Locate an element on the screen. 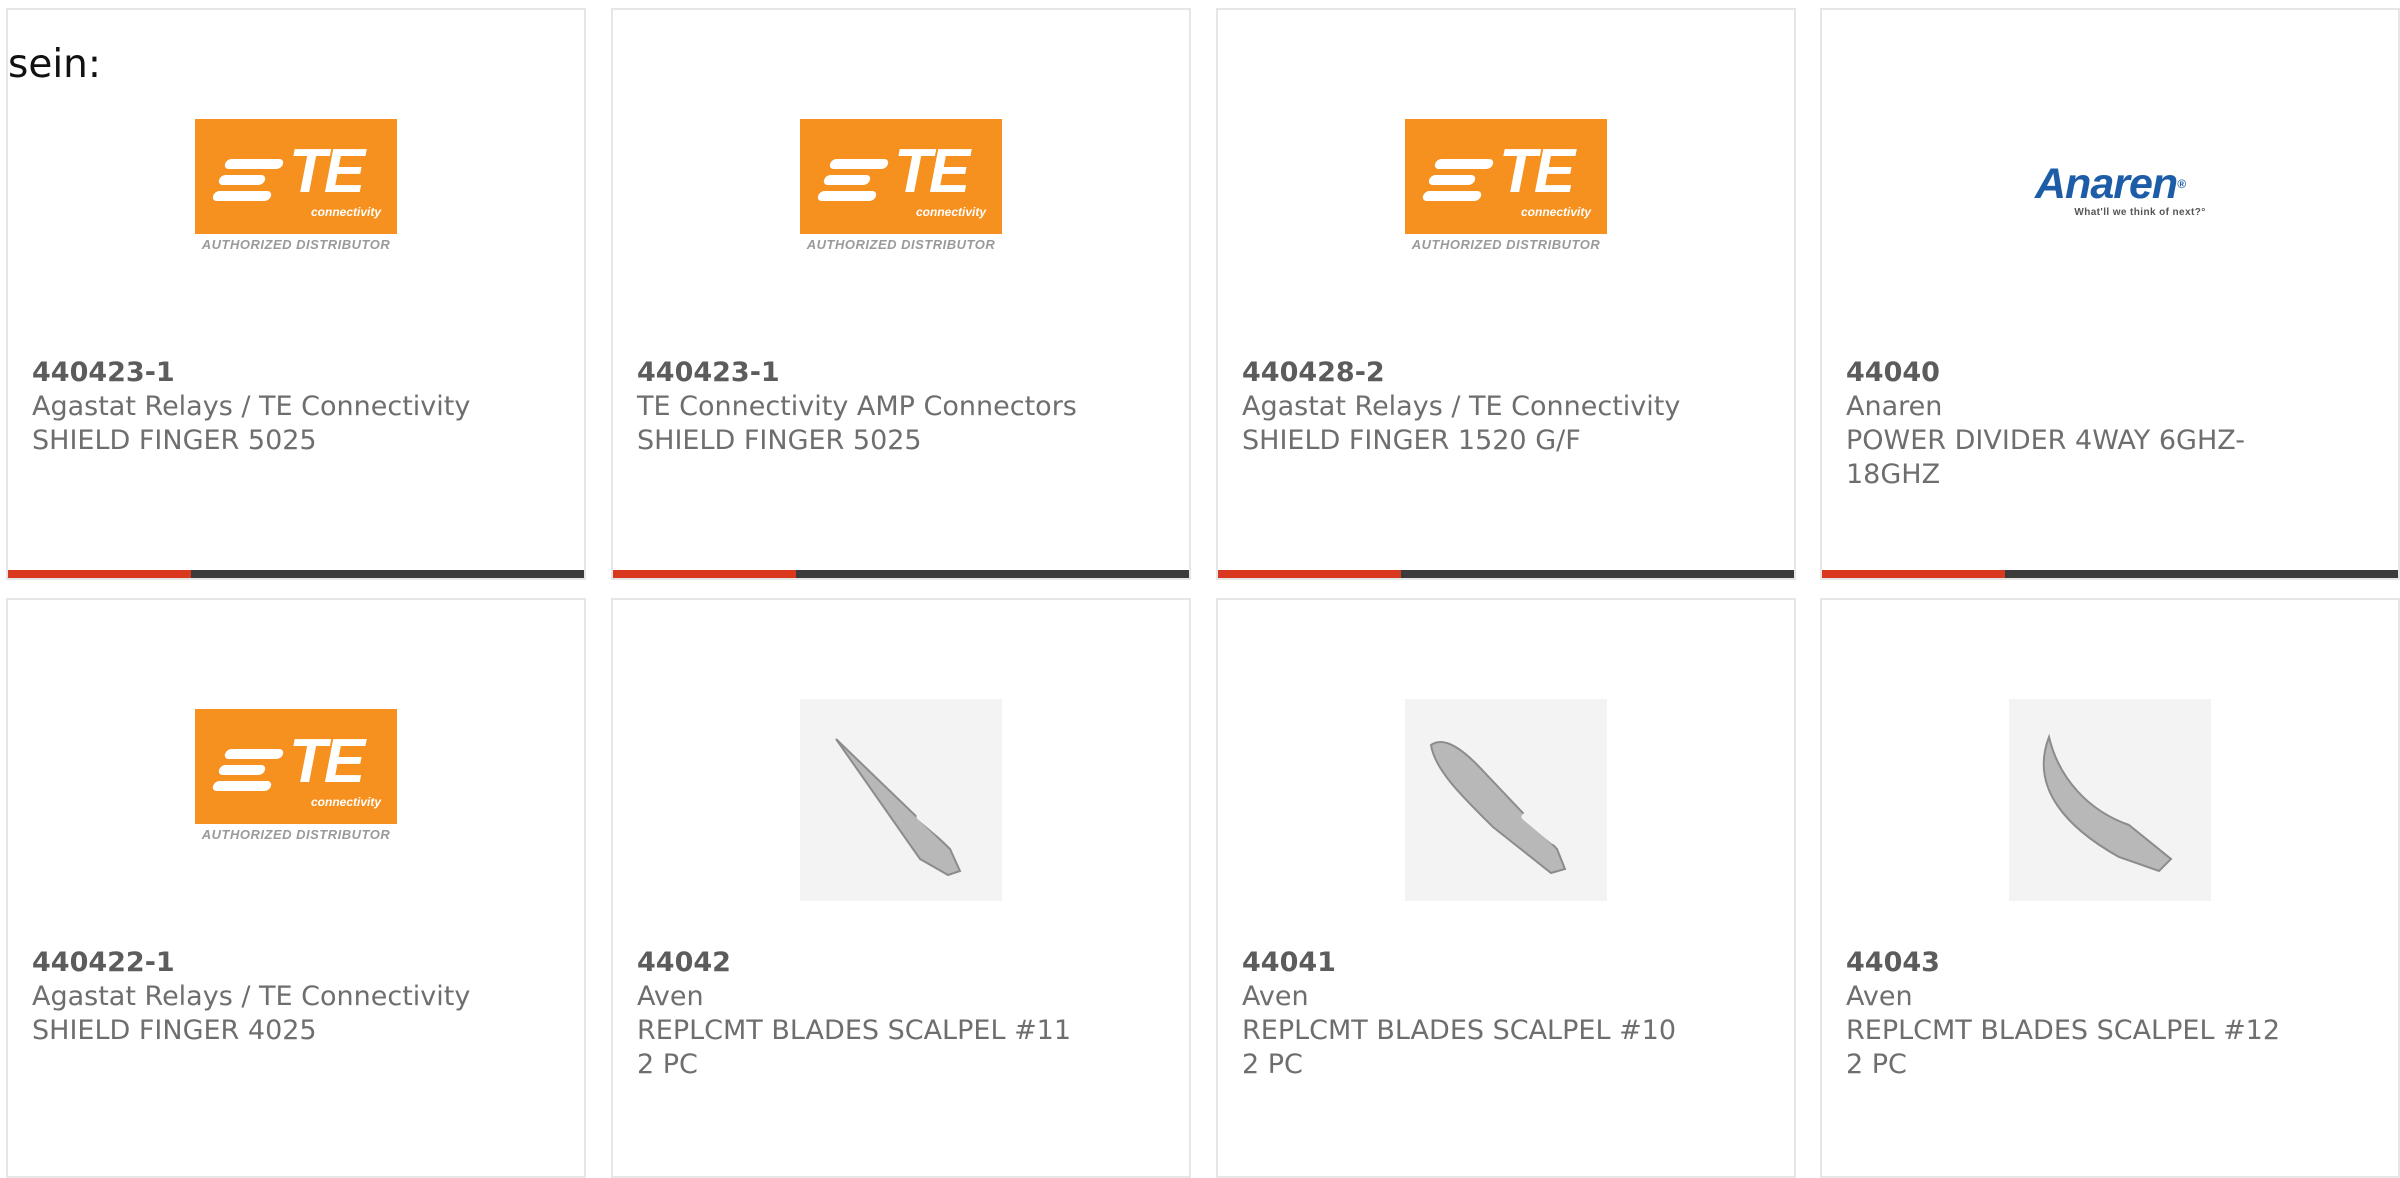 This screenshot has height=1178, width=2400. product-card: 44042 Aven REPLCMT BLADES SCALPEL #11 2 PC is located at coordinates (901, 888).